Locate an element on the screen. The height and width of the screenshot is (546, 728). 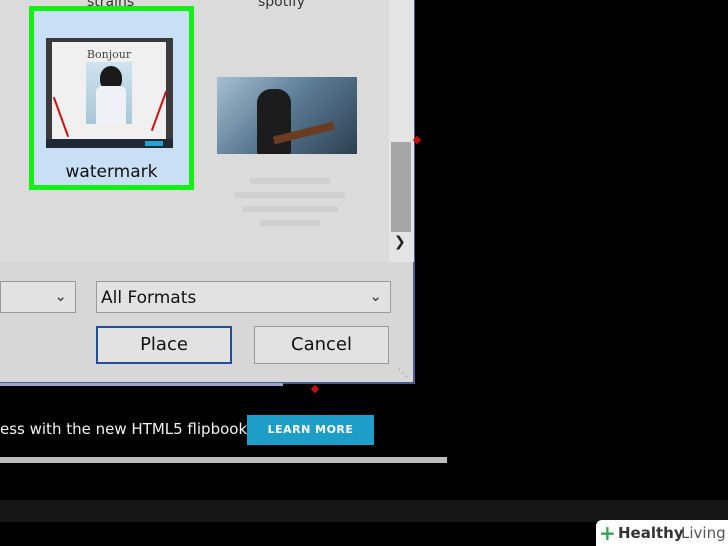
annotation-marker is located at coordinates (315, 389).